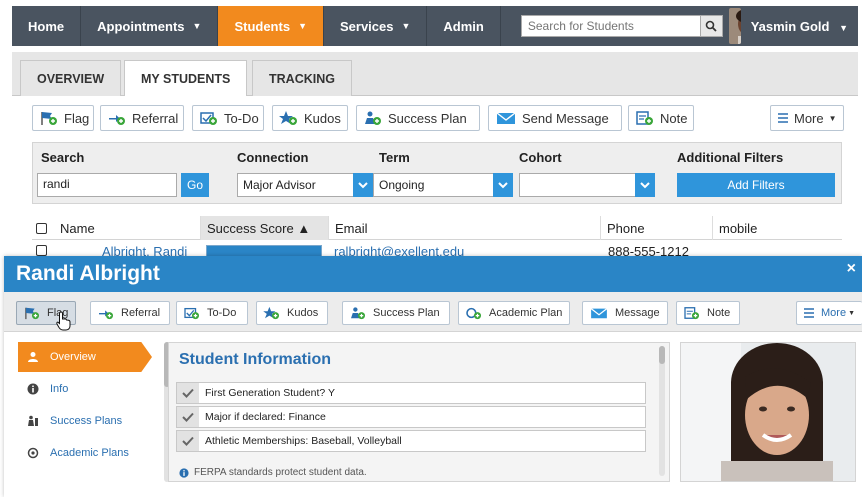 The width and height of the screenshot is (862, 497). I want to click on column-email: Email, so click(464, 228).